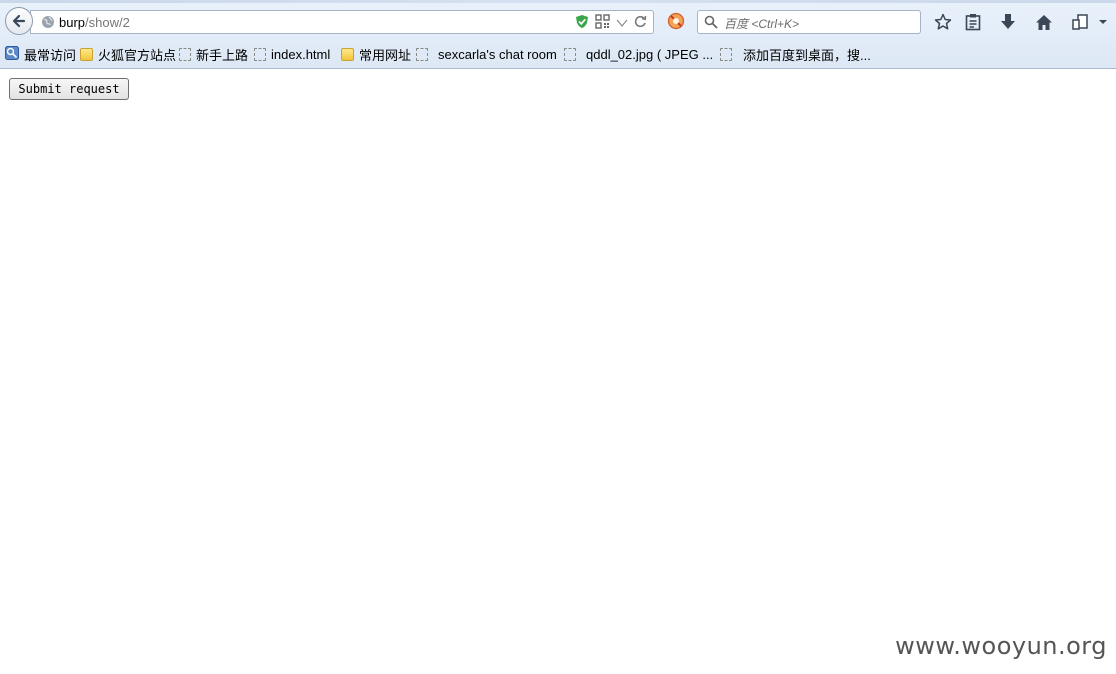 The width and height of the screenshot is (1116, 674). I want to click on home-button, so click(1044, 22).